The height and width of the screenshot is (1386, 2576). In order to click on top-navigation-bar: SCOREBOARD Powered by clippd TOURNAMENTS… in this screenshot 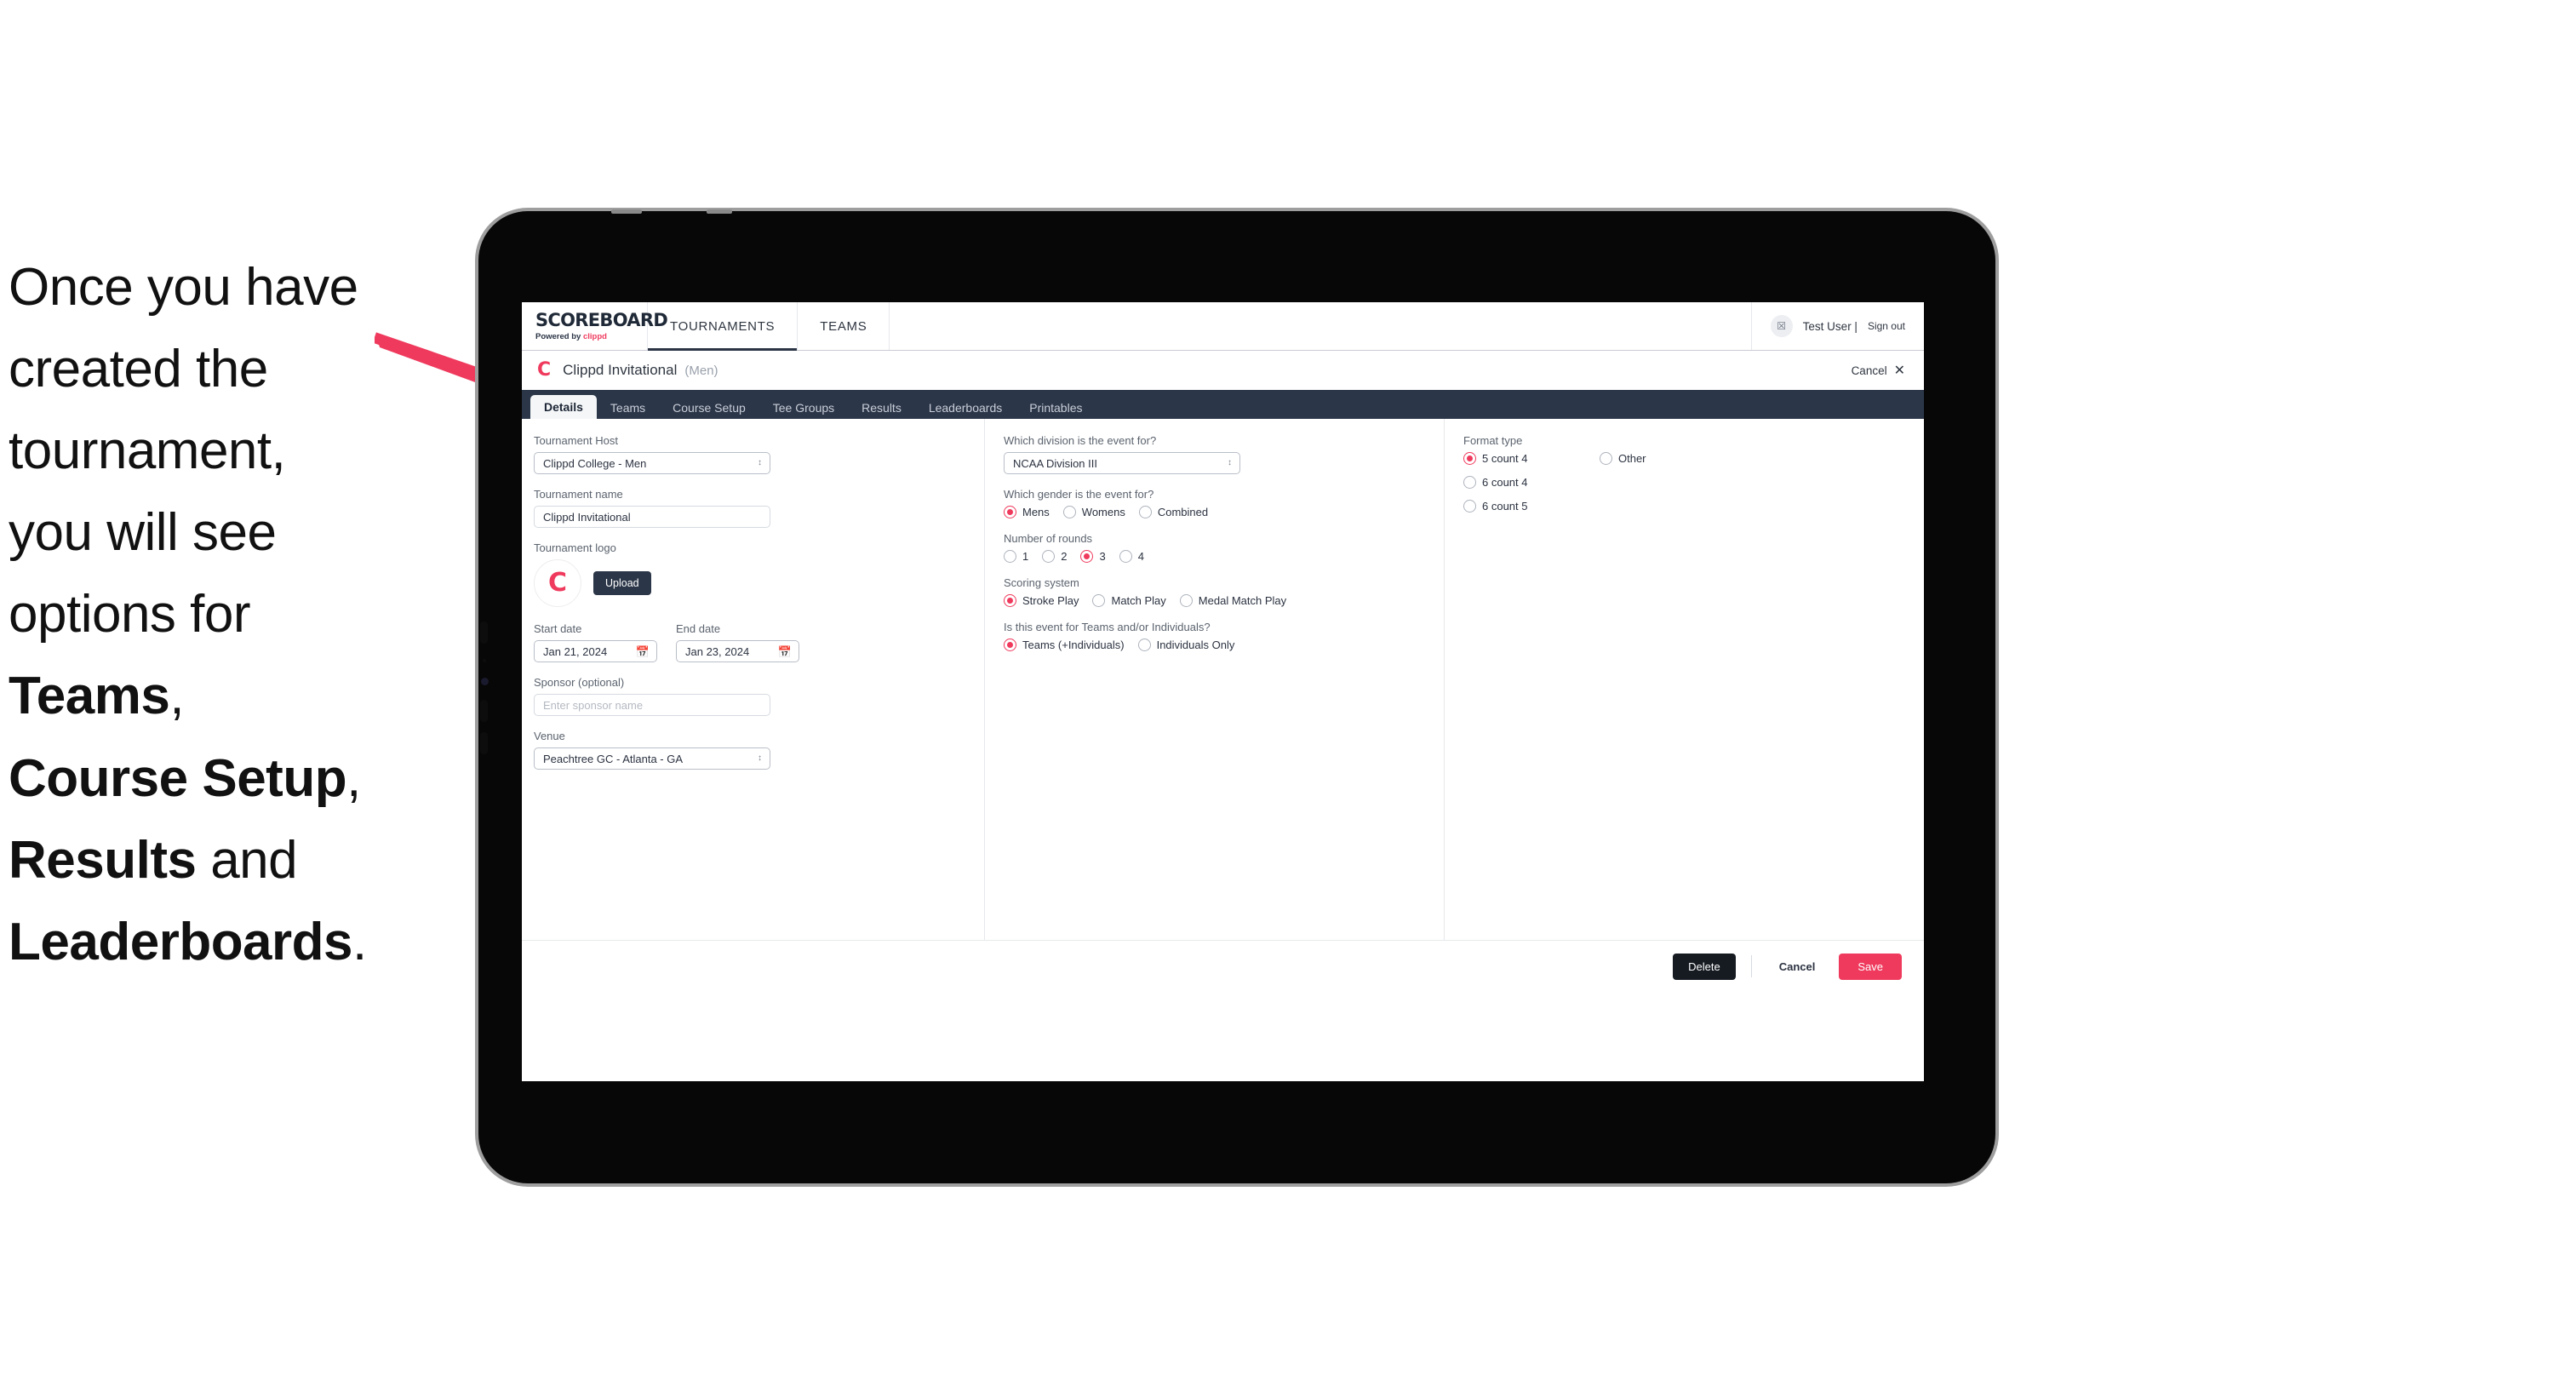, I will do `click(1223, 326)`.